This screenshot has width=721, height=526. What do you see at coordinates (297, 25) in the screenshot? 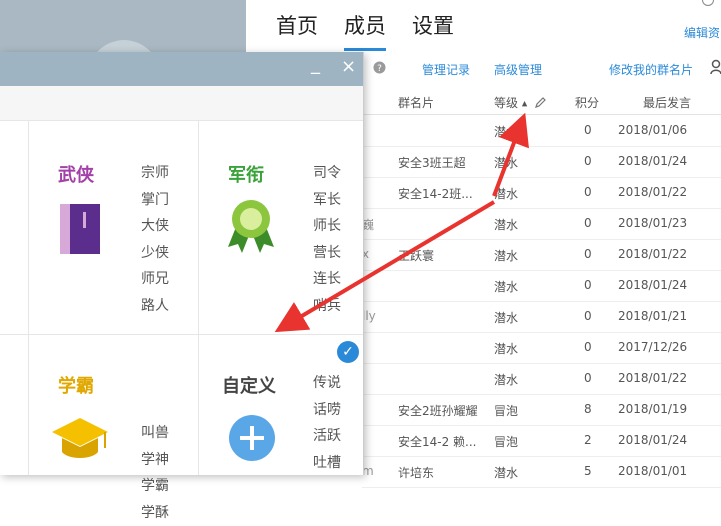
I see `tab-home: 首页` at bounding box center [297, 25].